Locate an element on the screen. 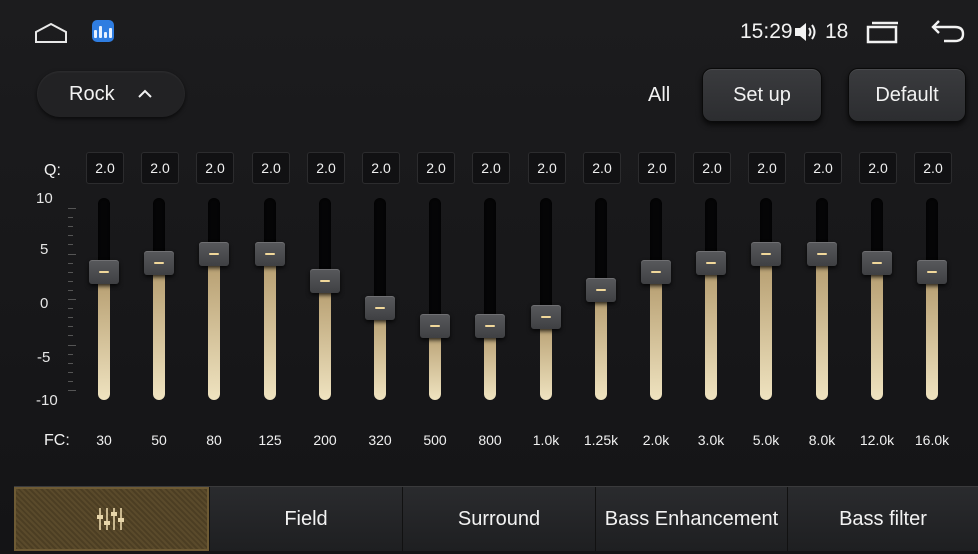 Image resolution: width=978 pixels, height=554 pixels. clock: 15:29 is located at coordinates (766, 31).